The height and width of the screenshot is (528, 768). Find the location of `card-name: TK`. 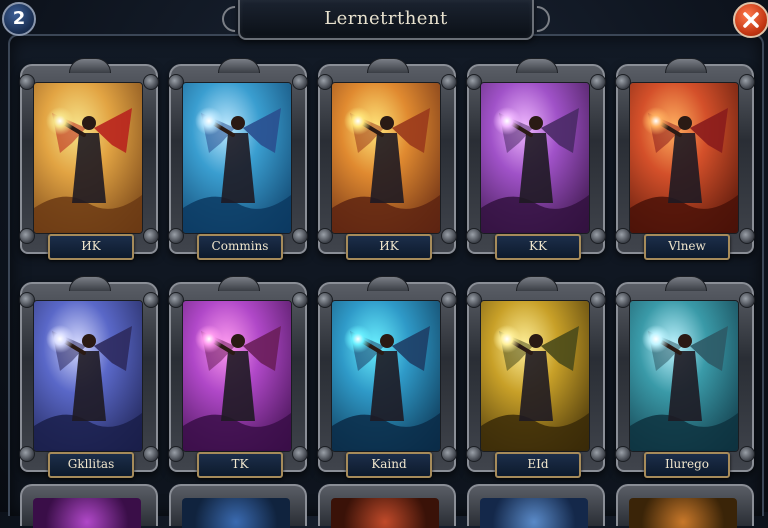

card-name: TK is located at coordinates (240, 464).